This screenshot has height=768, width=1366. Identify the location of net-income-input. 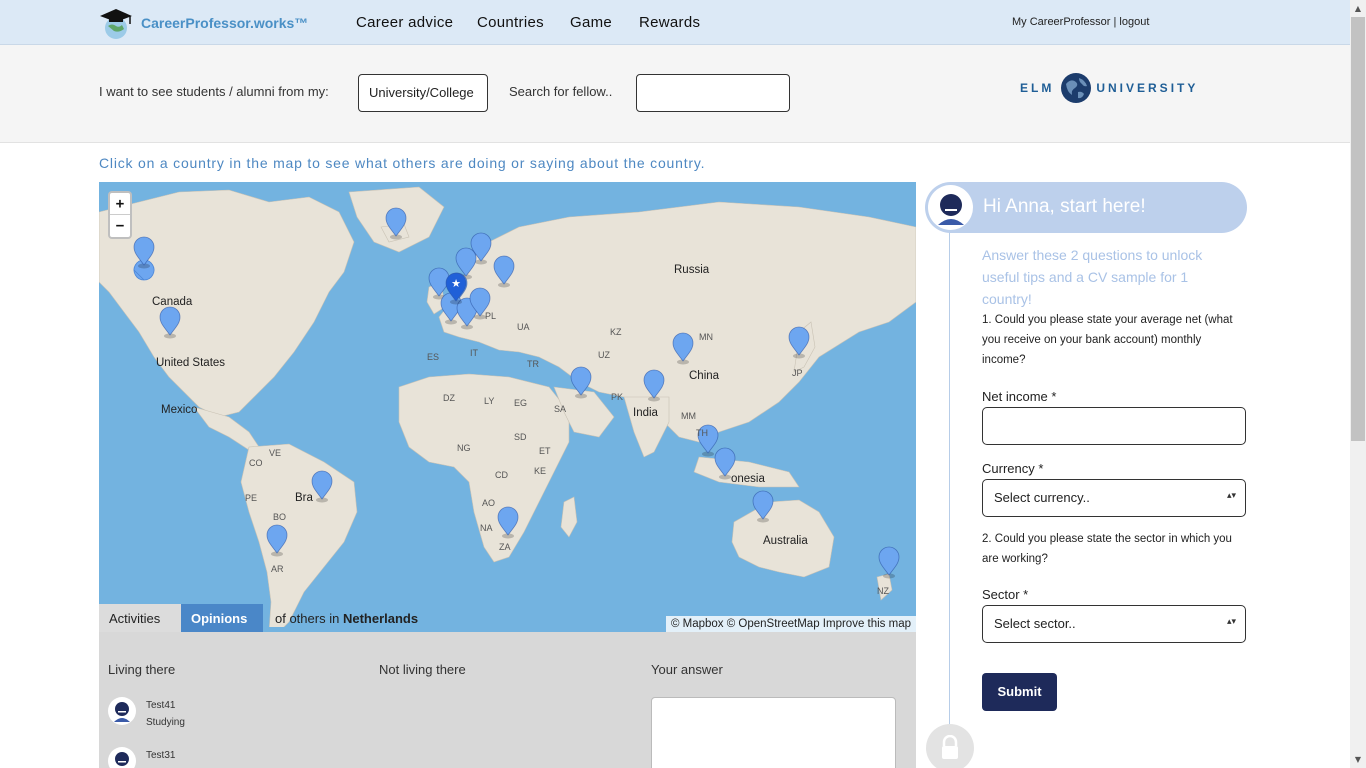
(1114, 426).